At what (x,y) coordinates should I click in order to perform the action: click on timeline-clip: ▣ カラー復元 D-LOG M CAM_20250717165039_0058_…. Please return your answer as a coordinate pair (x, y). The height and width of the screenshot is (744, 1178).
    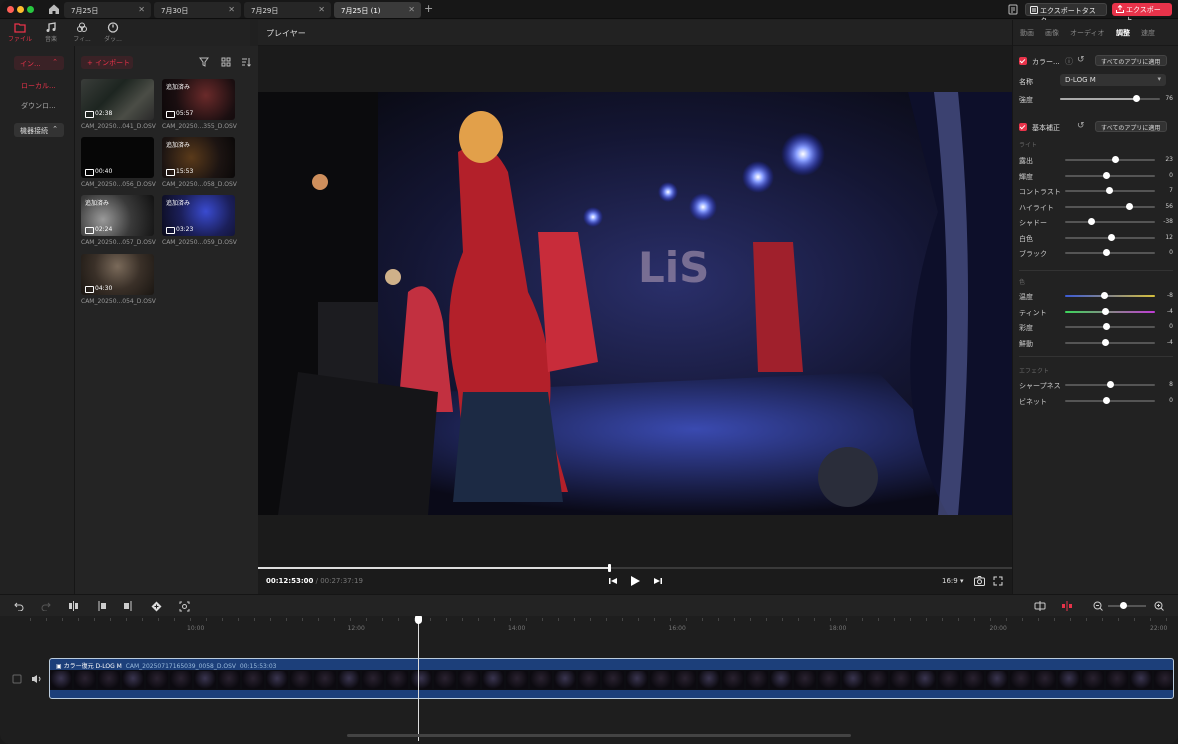
    Looking at the image, I should click on (611, 678).